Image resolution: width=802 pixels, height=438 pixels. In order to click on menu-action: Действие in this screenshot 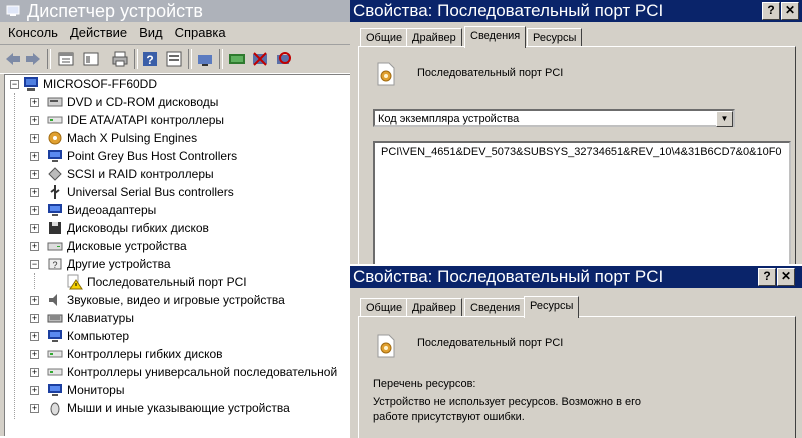, I will do `click(98, 33)`.